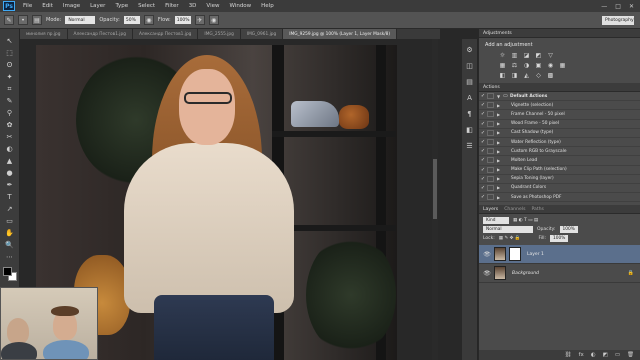  What do you see at coordinates (526, 75) in the screenshot?
I see `adjustment-icon: ◭` at bounding box center [526, 75].